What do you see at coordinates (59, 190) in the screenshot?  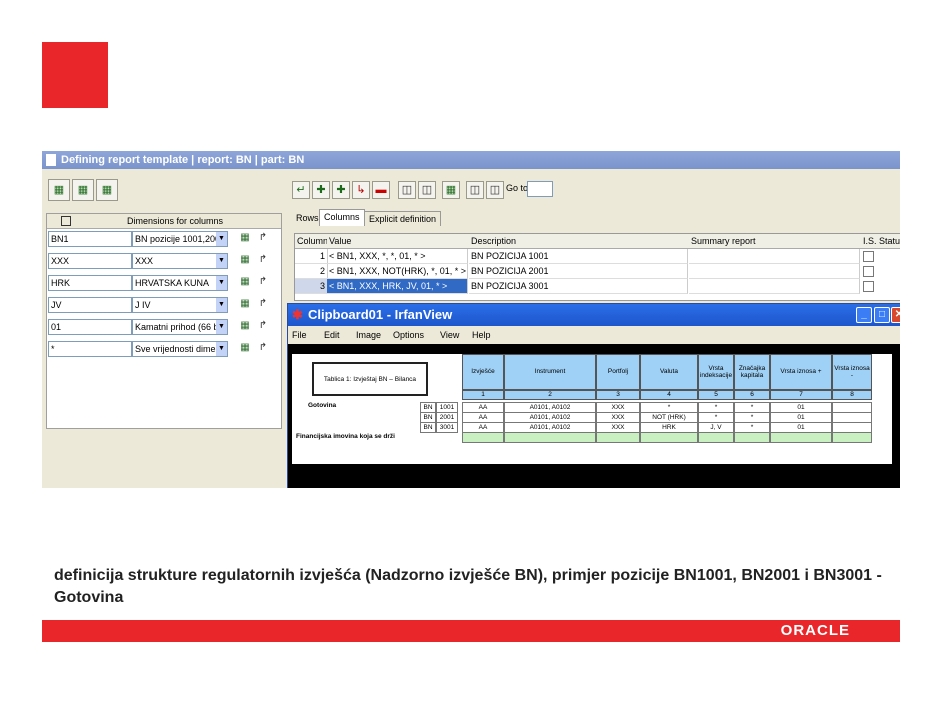 I see `add-row-icon: ▦` at bounding box center [59, 190].